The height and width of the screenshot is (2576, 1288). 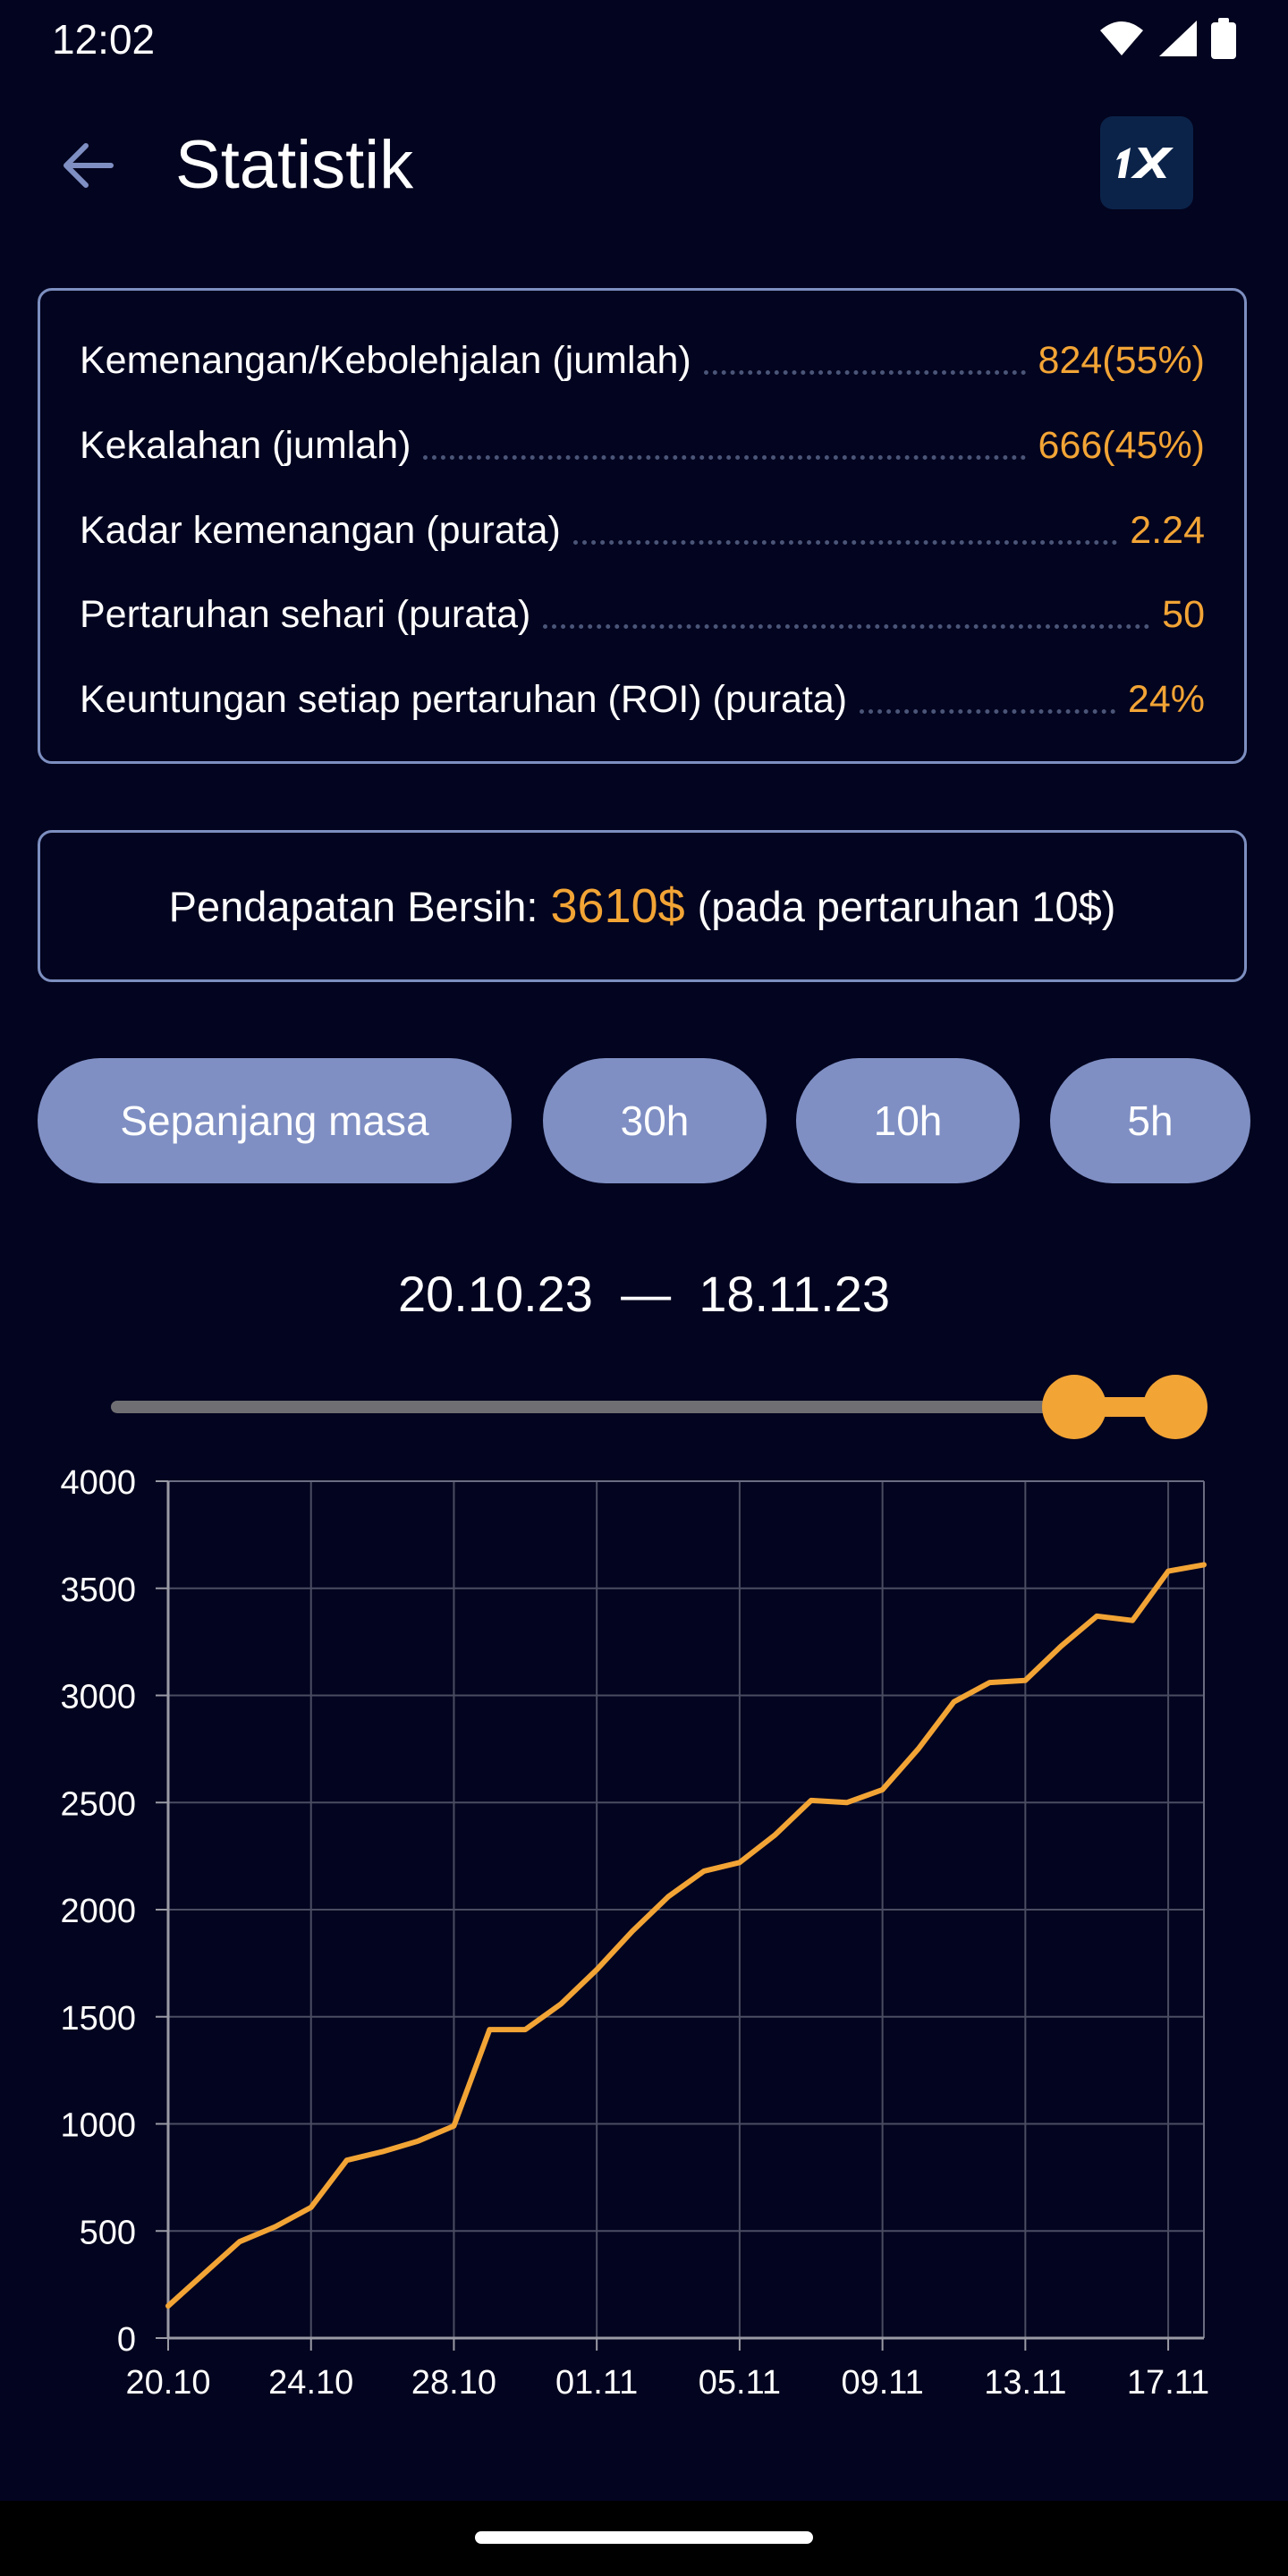 What do you see at coordinates (1121, 360) in the screenshot?
I see `stat-value: 824(55%)` at bounding box center [1121, 360].